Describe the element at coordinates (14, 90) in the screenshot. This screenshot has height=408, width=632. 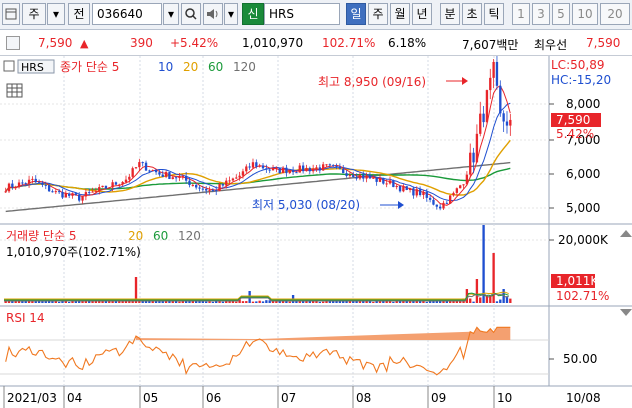
I see `table-icon` at that location.